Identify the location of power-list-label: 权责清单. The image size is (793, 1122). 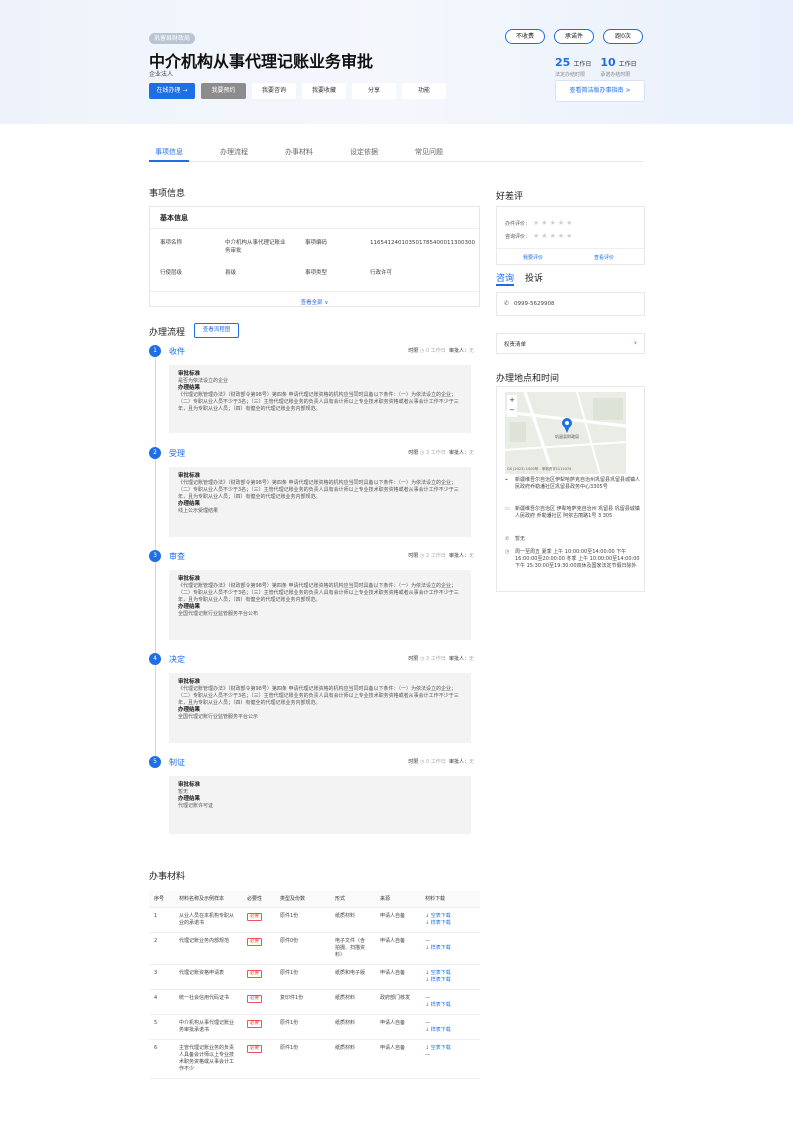
(515, 345).